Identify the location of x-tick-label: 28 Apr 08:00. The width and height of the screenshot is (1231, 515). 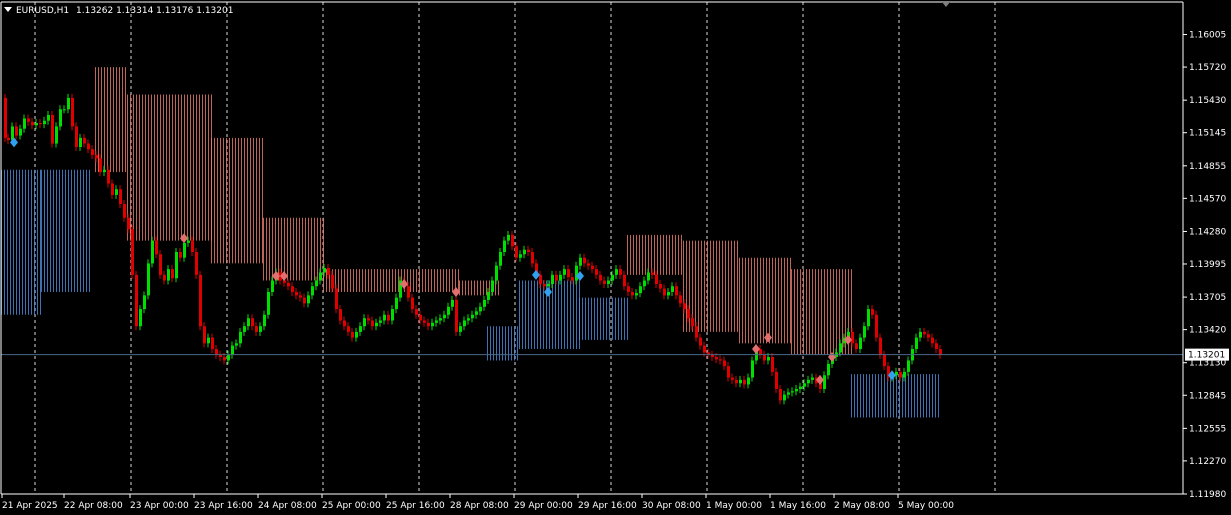
(479, 506).